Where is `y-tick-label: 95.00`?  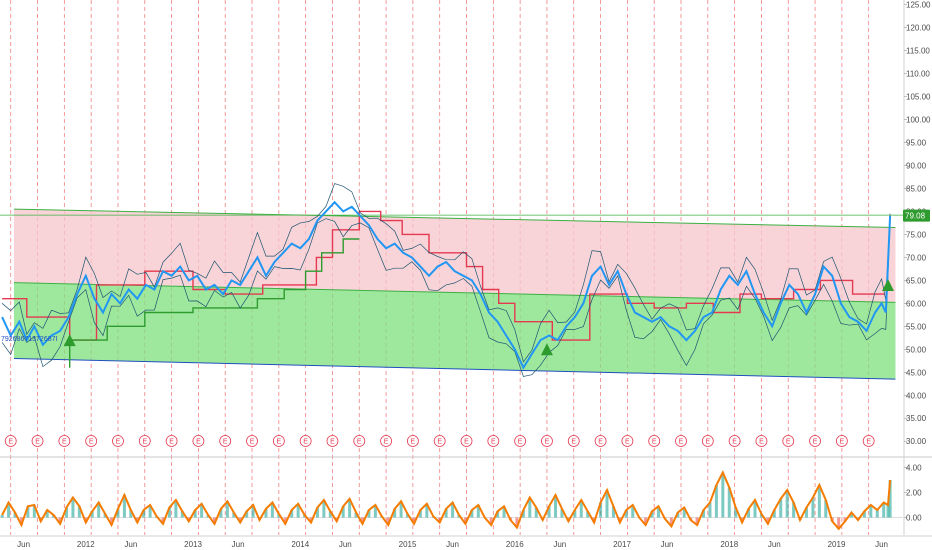 y-tick-label: 95.00 is located at coordinates (916, 142).